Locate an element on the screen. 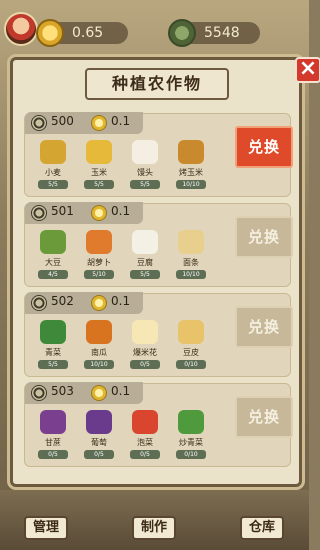  cost-primary: 502 is located at coordinates (62, 301).